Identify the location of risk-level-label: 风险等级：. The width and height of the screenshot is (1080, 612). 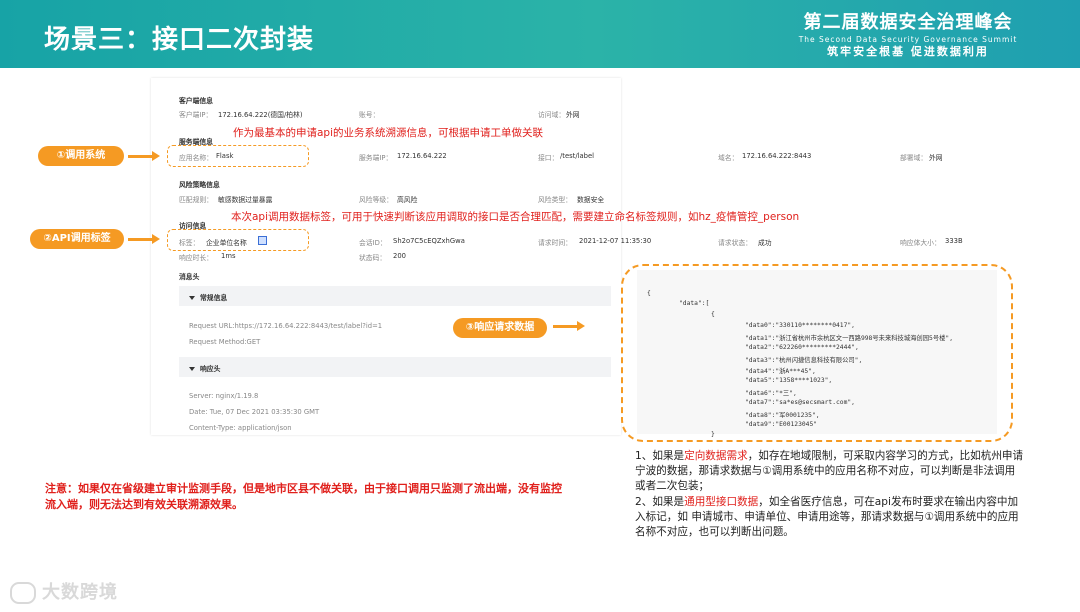
(376, 200).